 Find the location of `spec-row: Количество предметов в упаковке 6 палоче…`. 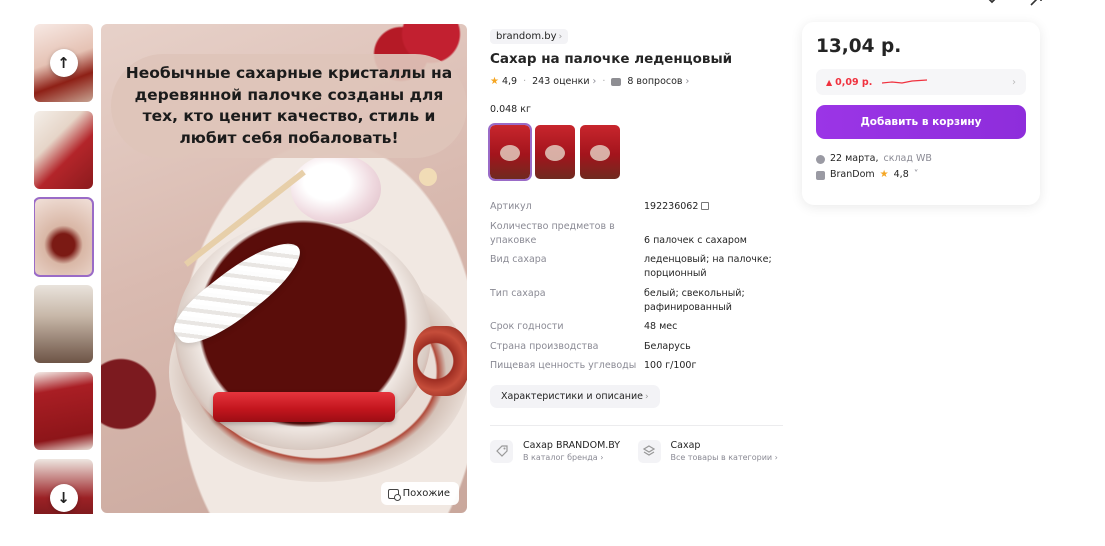

spec-row: Количество предметов в упаковке 6 палоче… is located at coordinates (635, 234).